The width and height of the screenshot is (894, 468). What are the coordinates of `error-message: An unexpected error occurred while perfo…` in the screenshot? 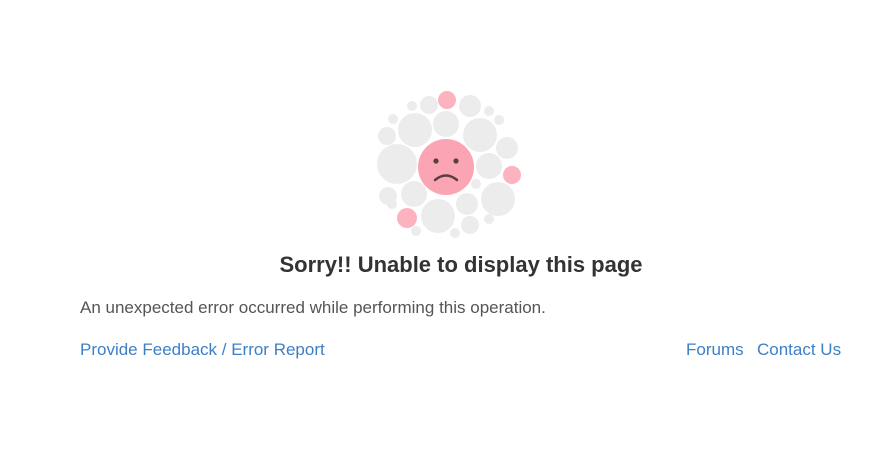 It's located at (313, 307).